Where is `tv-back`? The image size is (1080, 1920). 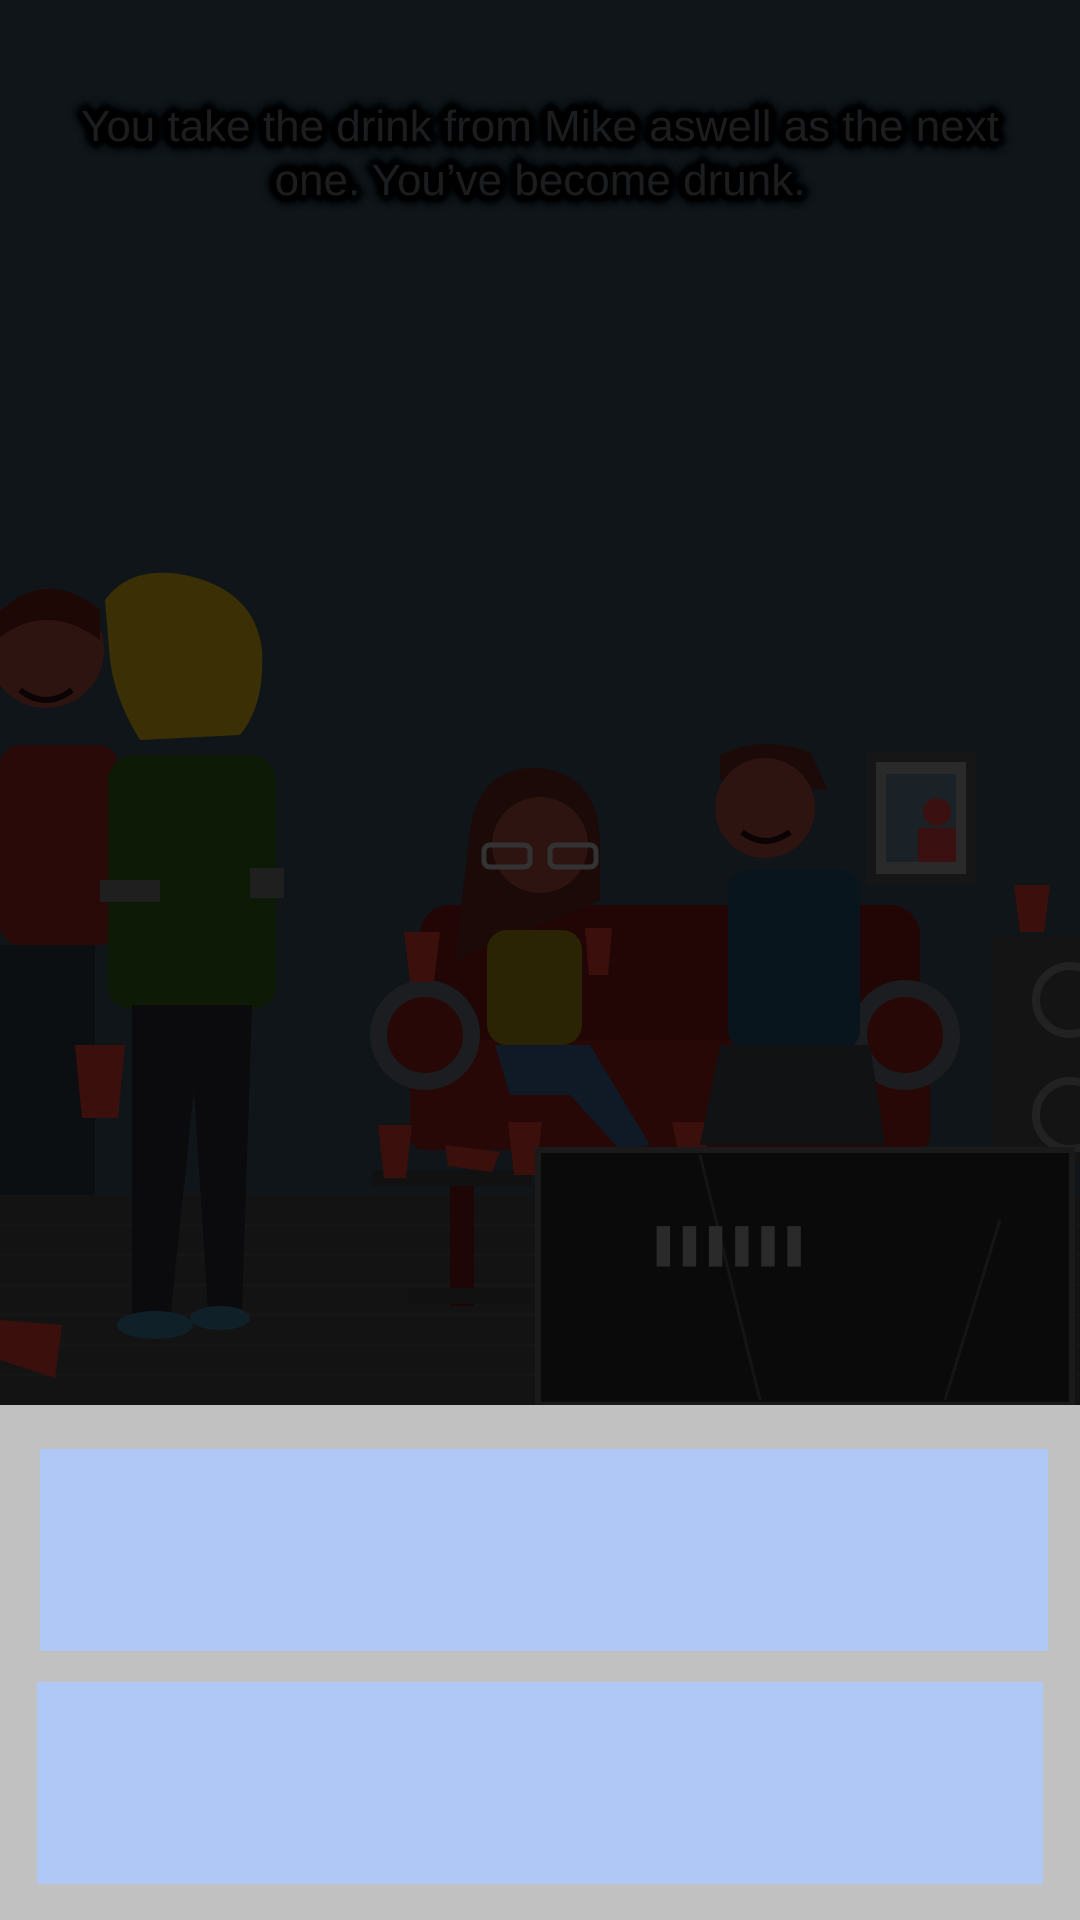
tv-back is located at coordinates (805, 1276).